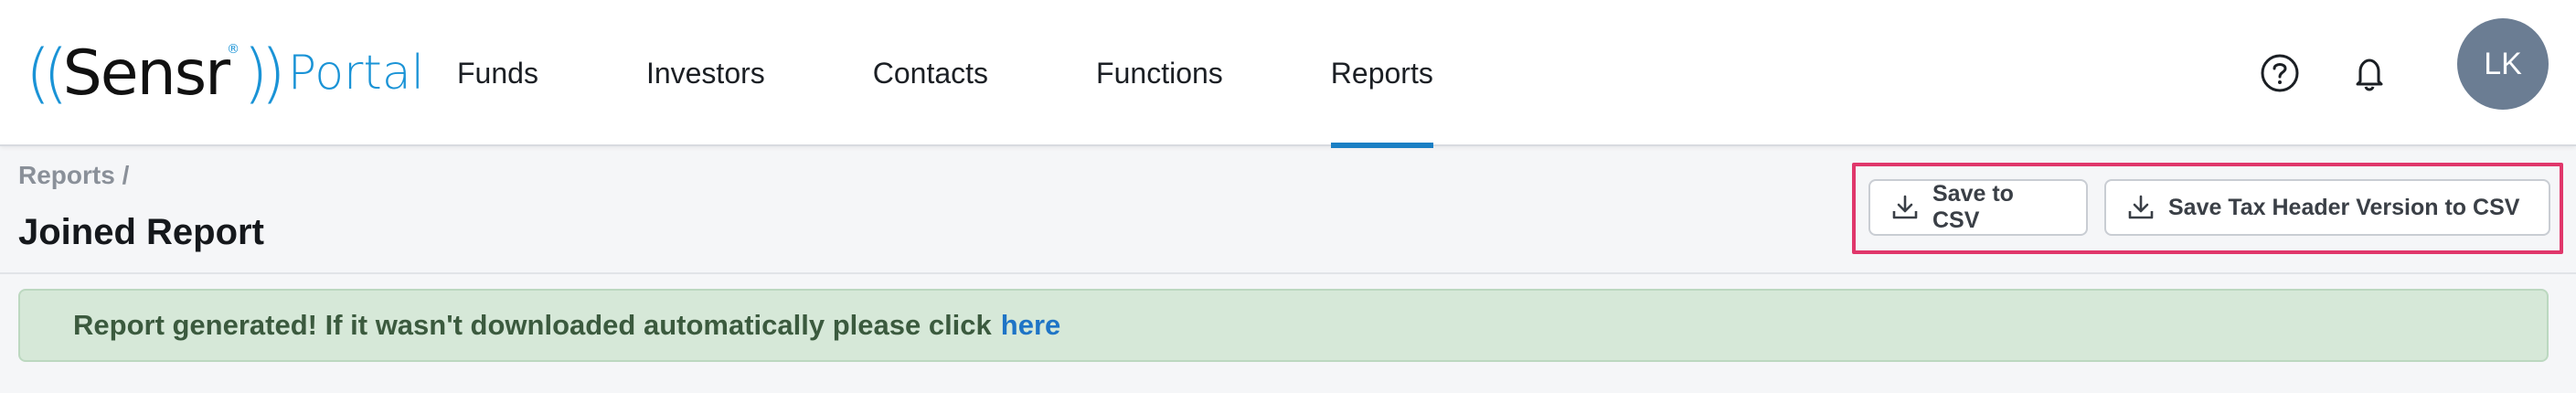 Image resolution: width=2576 pixels, height=393 pixels. What do you see at coordinates (2503, 64) in the screenshot?
I see `user-avatar: LK` at bounding box center [2503, 64].